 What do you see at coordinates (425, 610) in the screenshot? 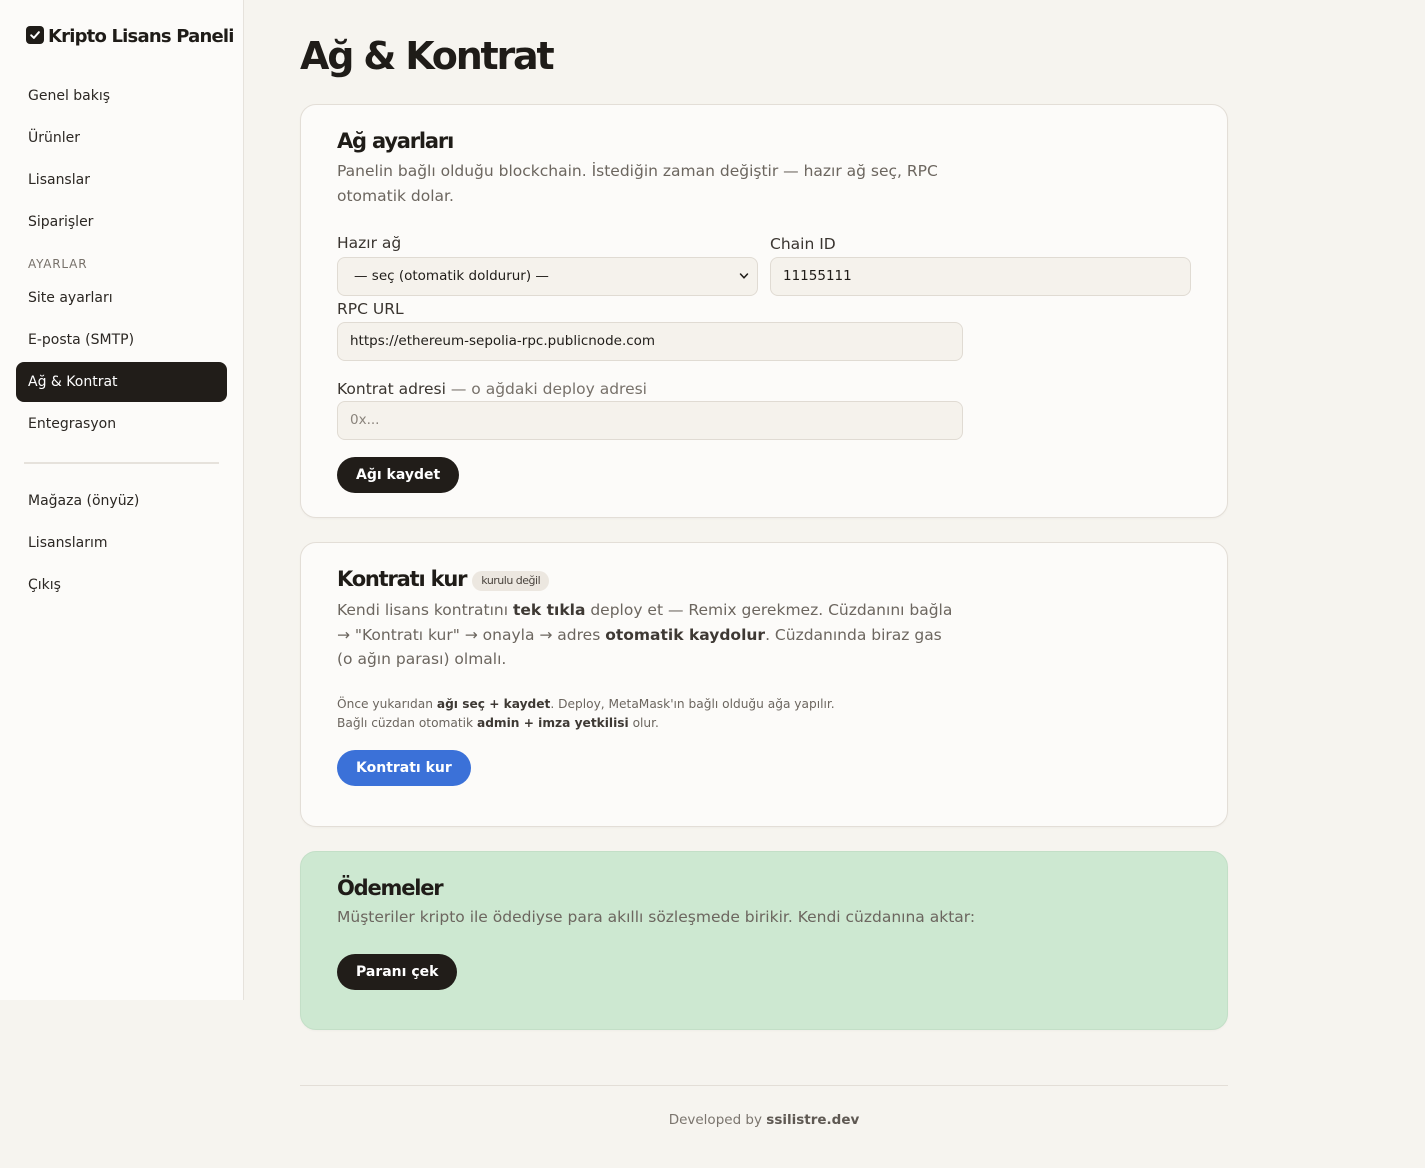
I see `deploy-desc-text-1: Kendi lisans kontratını` at bounding box center [425, 610].